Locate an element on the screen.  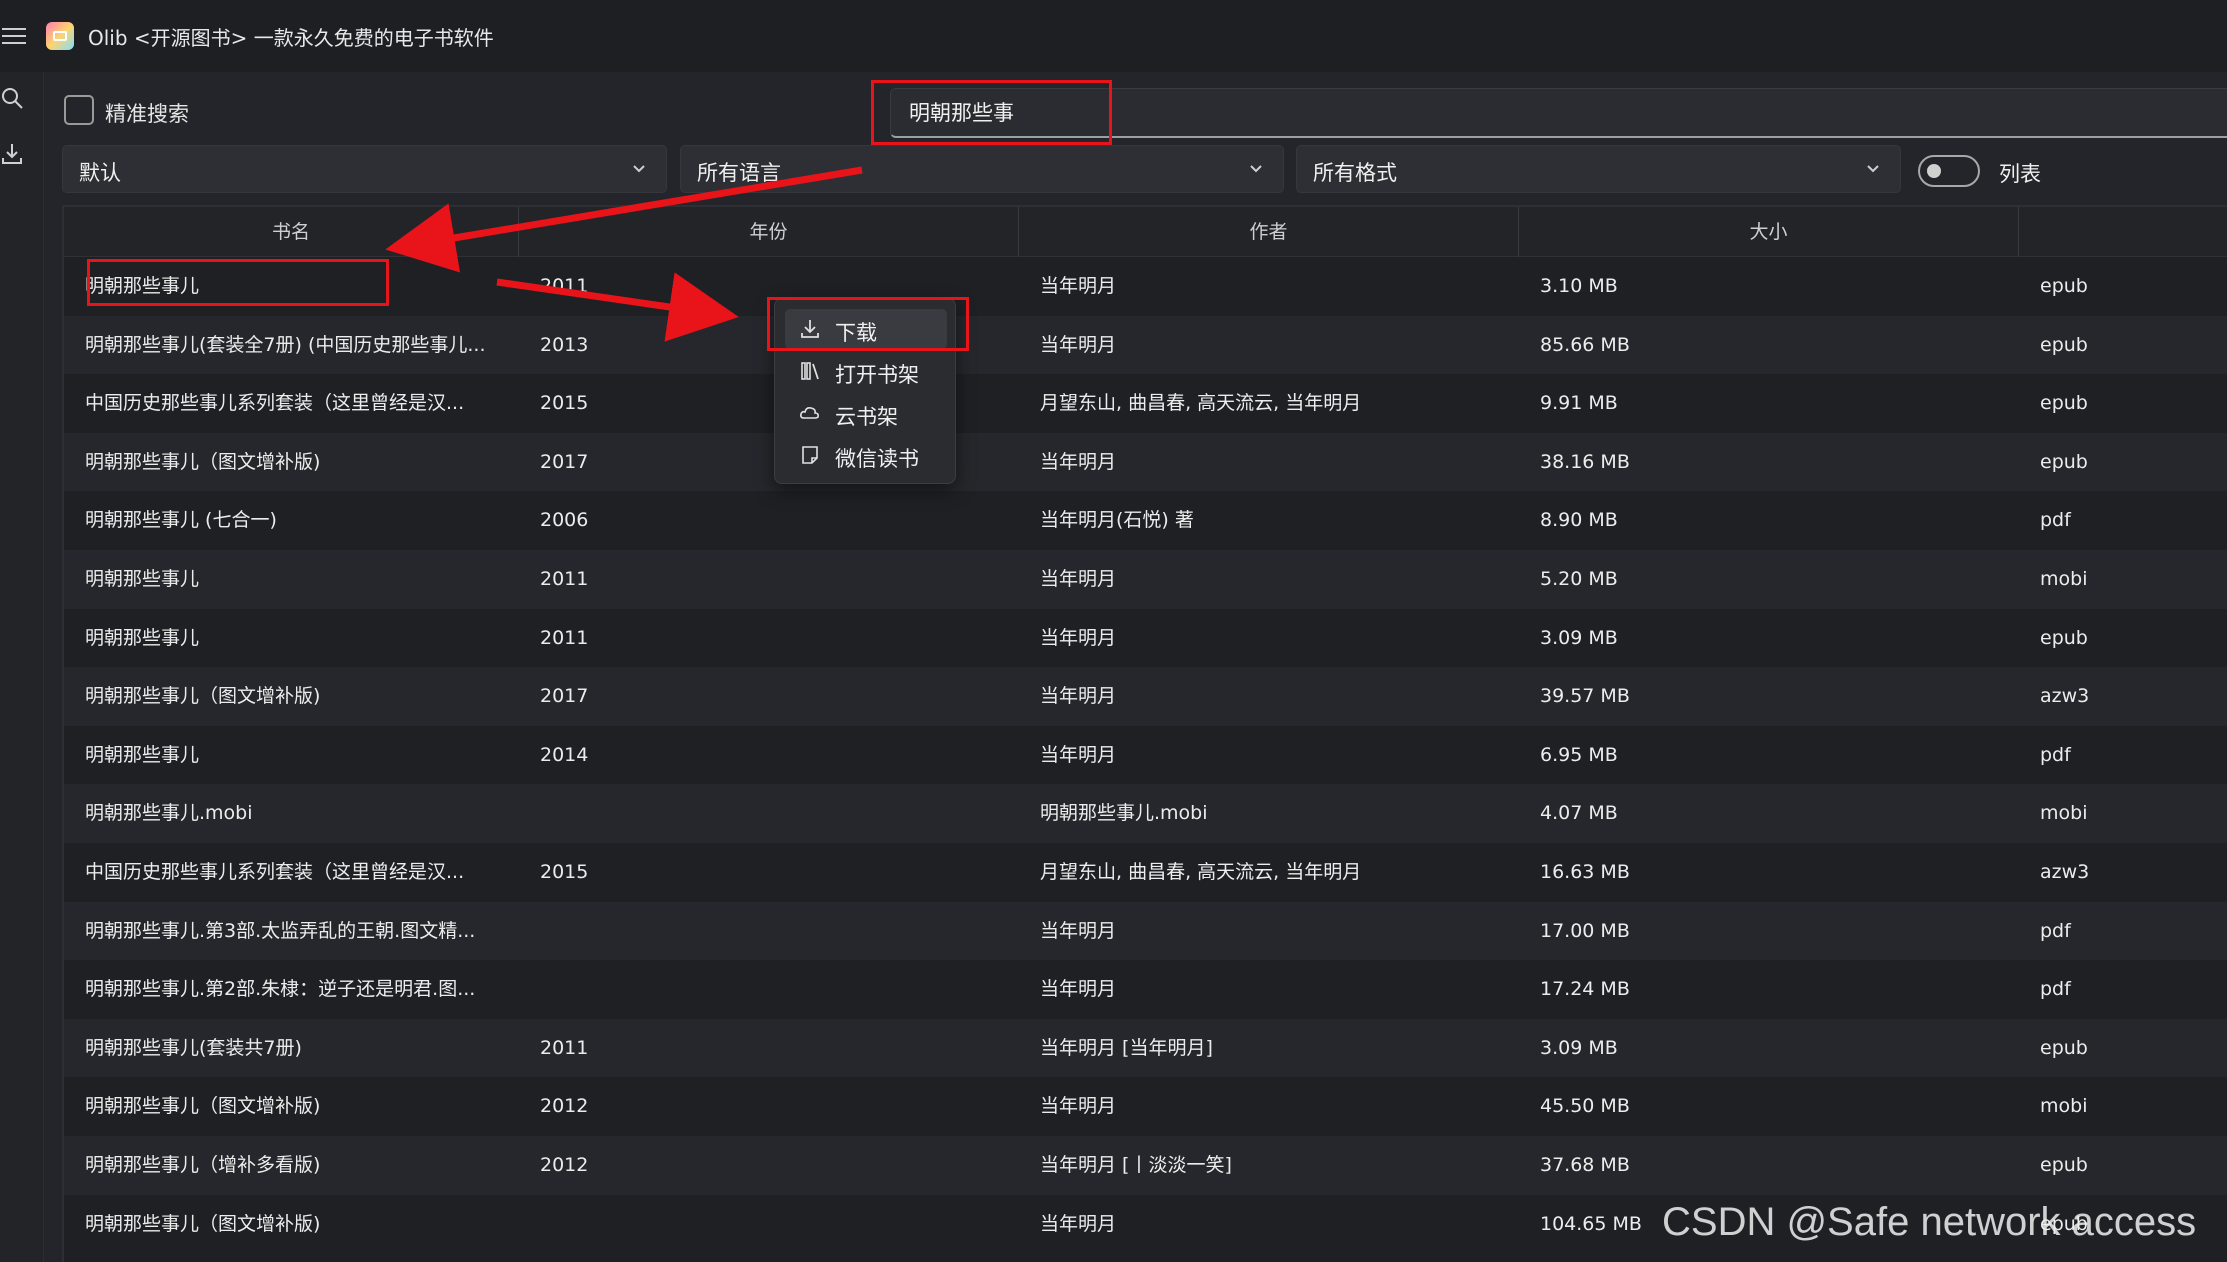
cell-year: 2012 is located at coordinates (564, 1165).